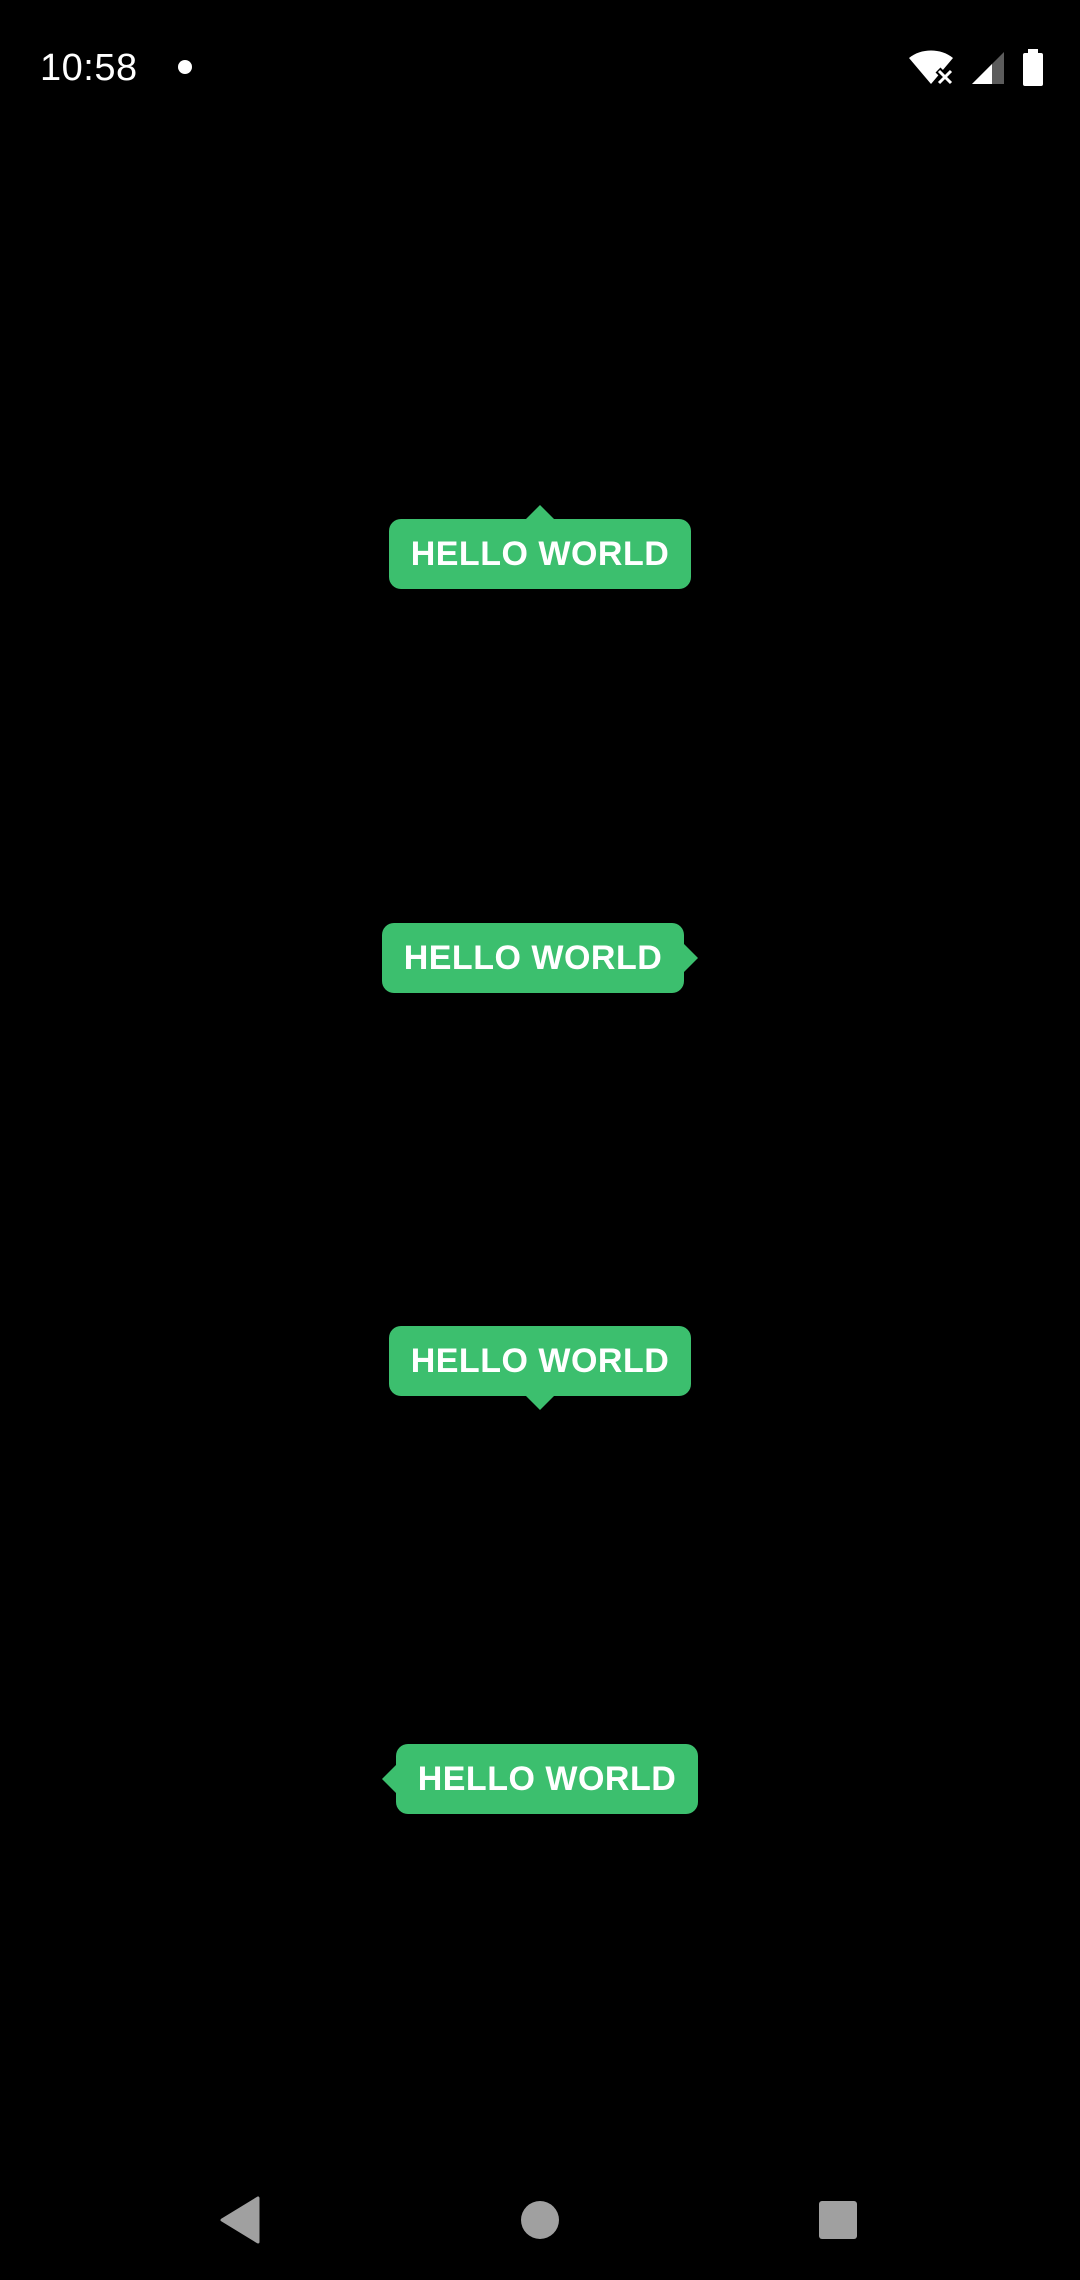  I want to click on tooltip-pointer-left, so click(389, 1779).